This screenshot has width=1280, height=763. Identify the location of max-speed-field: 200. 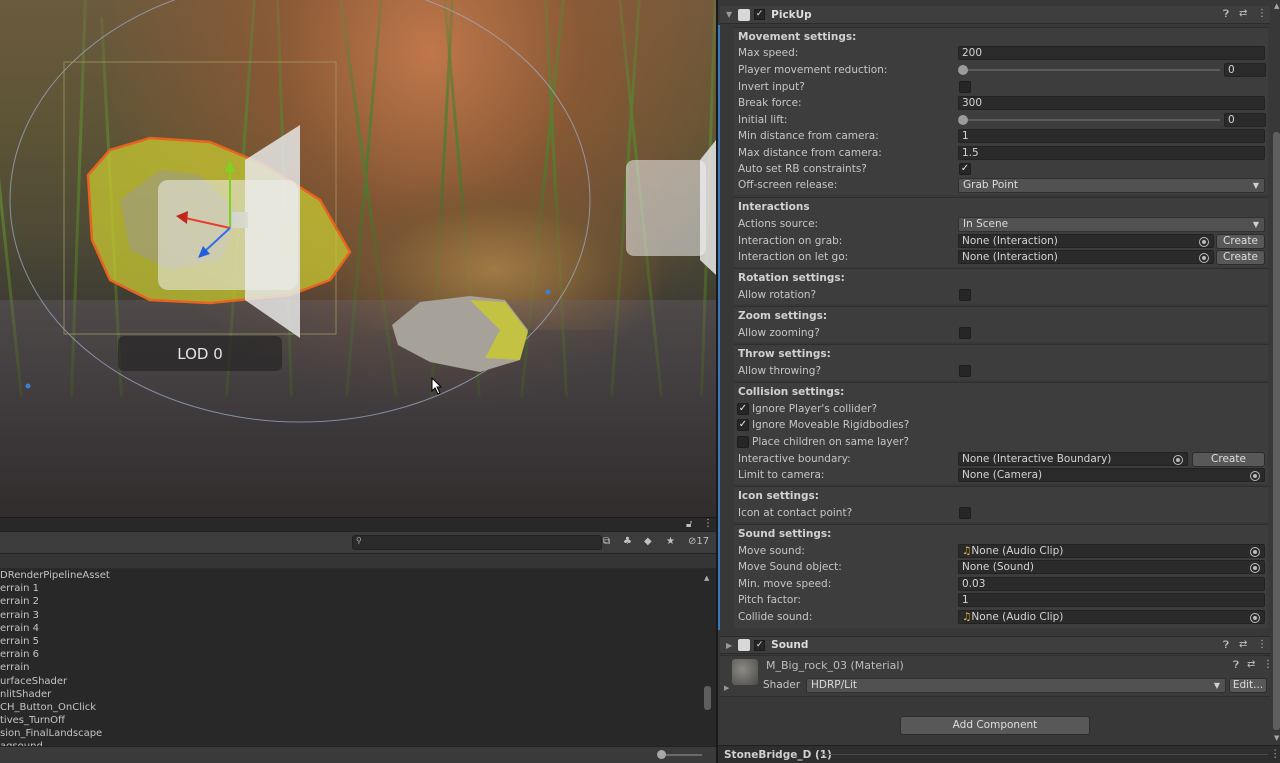
(1111, 53).